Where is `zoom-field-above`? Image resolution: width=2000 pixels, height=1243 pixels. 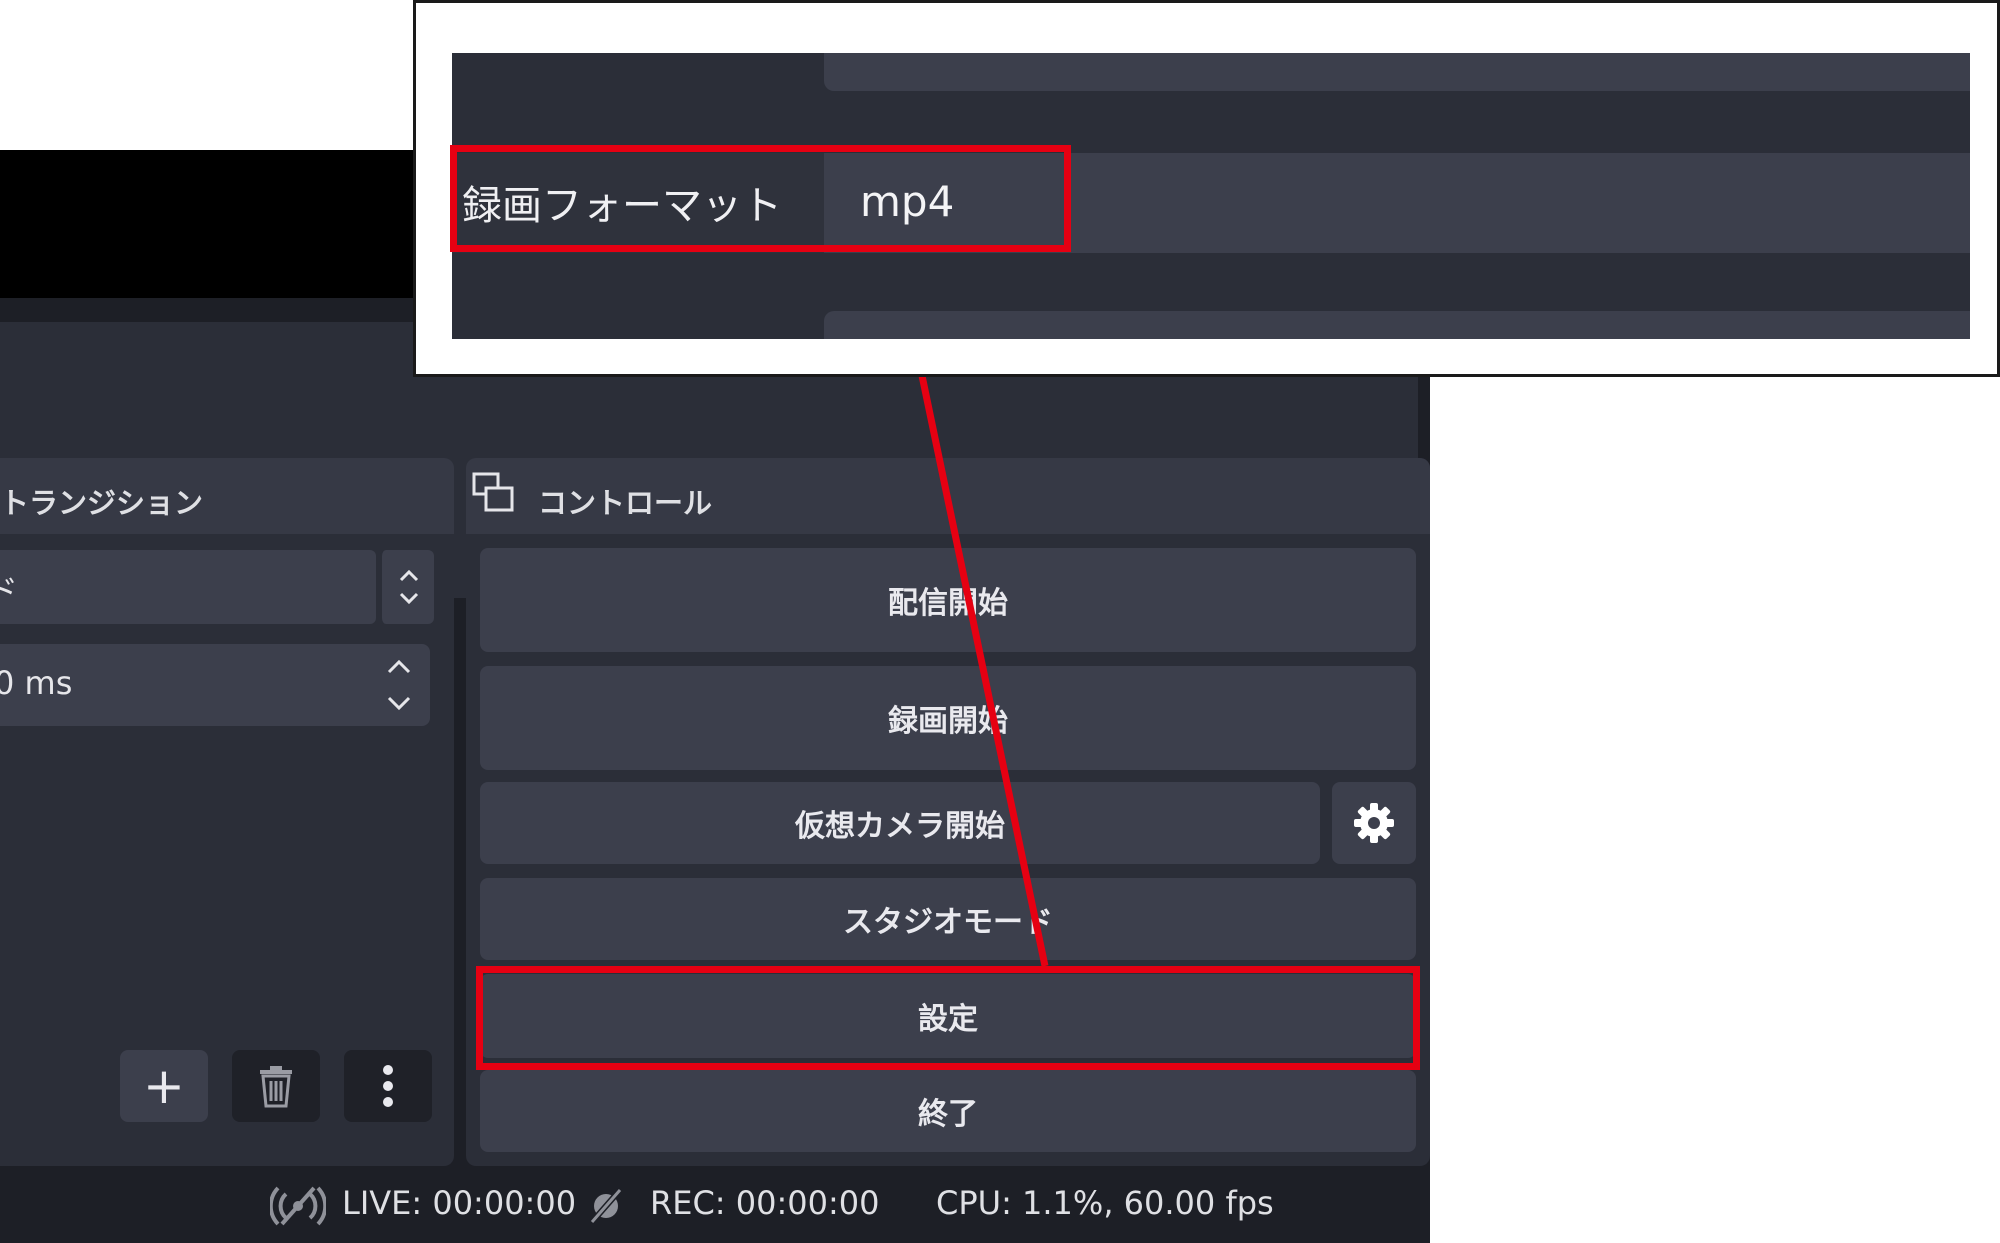 zoom-field-above is located at coordinates (1397, 72).